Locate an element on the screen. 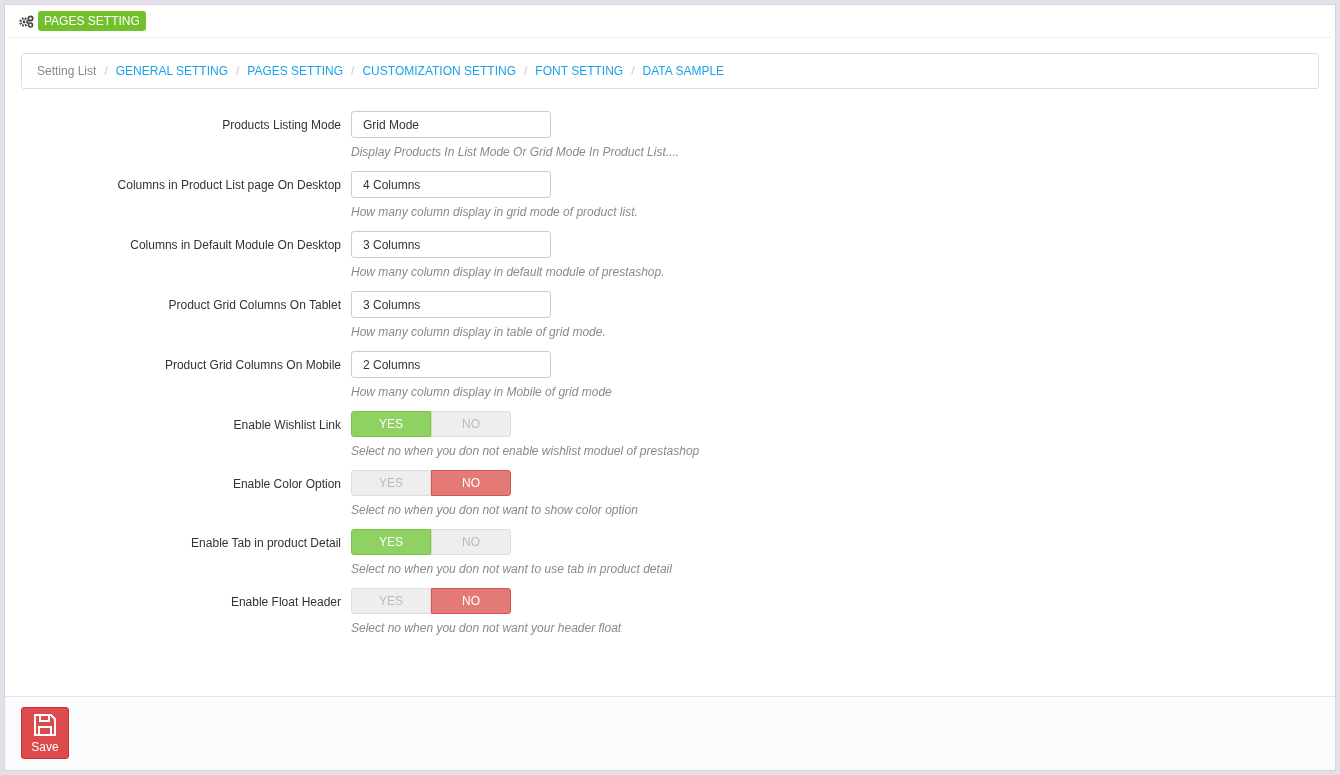 The width and height of the screenshot is (1340, 775). field-label: Enable Float Header is located at coordinates (285, 601).